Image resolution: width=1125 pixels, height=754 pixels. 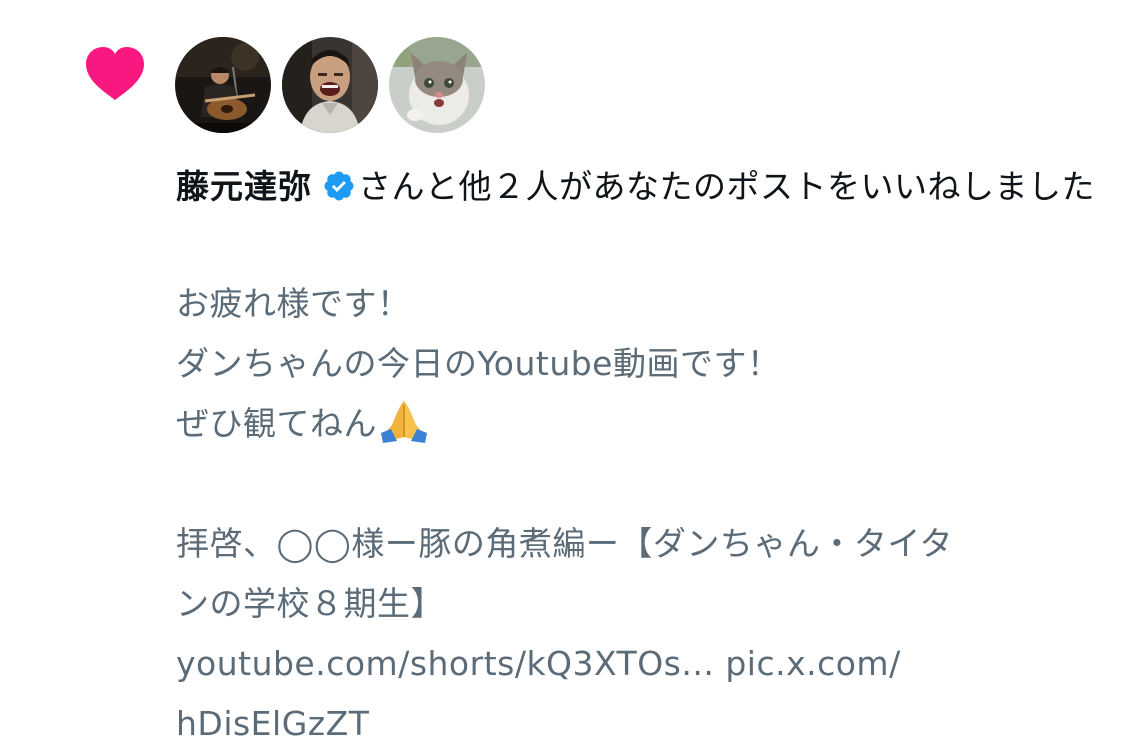 I want to click on post-line-with-emoji: ぜひ観てねん, so click(x=626, y=424).